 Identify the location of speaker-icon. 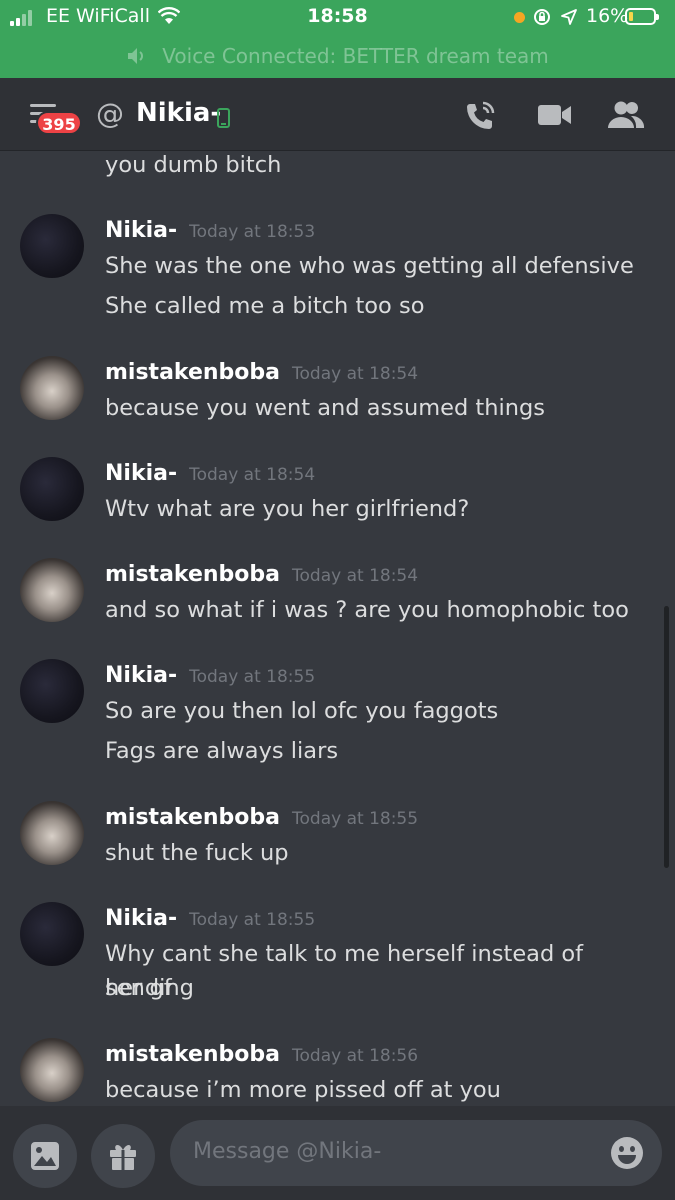
(136, 56).